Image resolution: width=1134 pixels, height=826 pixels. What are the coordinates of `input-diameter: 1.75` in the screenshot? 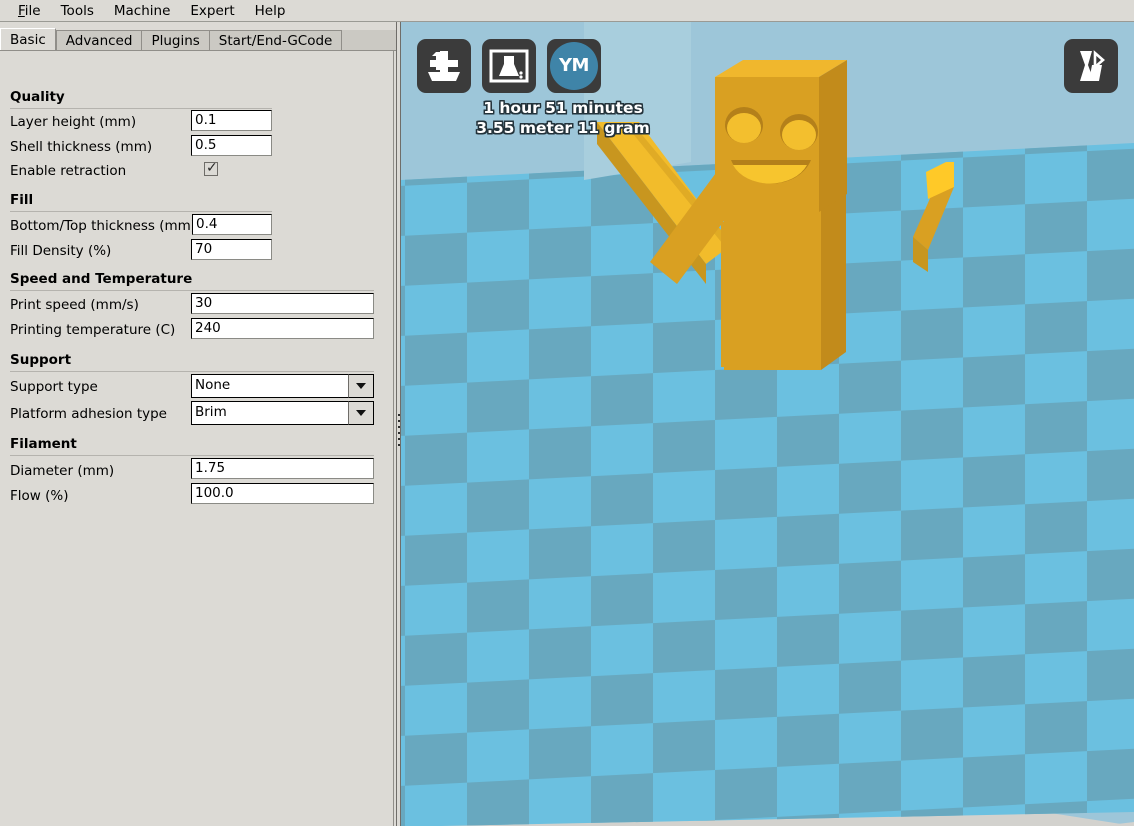 It's located at (282, 468).